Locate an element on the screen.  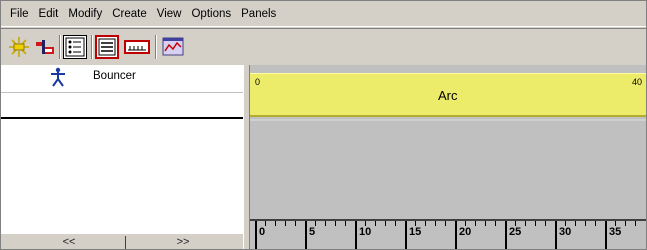
list-panel-icon is located at coordinates (75, 47).